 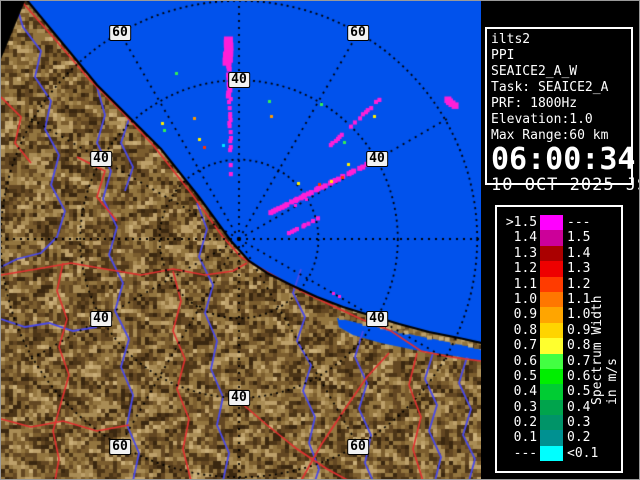 What do you see at coordinates (377, 159) in the screenshot?
I see `range-label-40-4: 40` at bounding box center [377, 159].